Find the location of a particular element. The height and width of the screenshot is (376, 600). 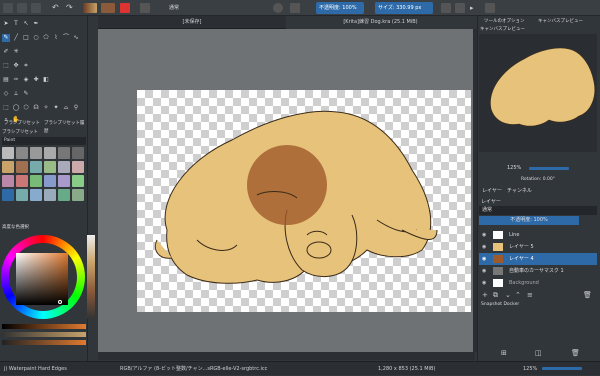

fg-bg-color-icon is located at coordinates (125, 8).